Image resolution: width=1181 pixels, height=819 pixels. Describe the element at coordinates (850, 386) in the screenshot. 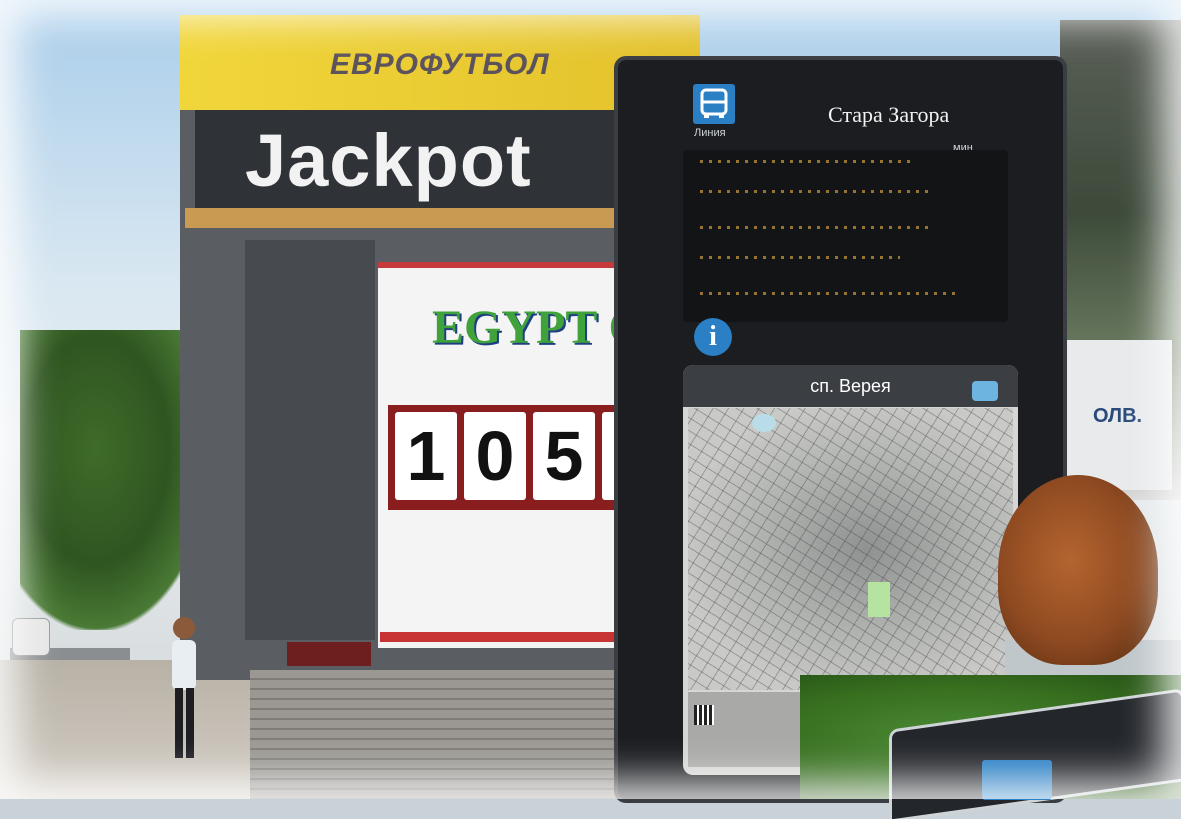

I see `stop-name: сп. Верея` at that location.